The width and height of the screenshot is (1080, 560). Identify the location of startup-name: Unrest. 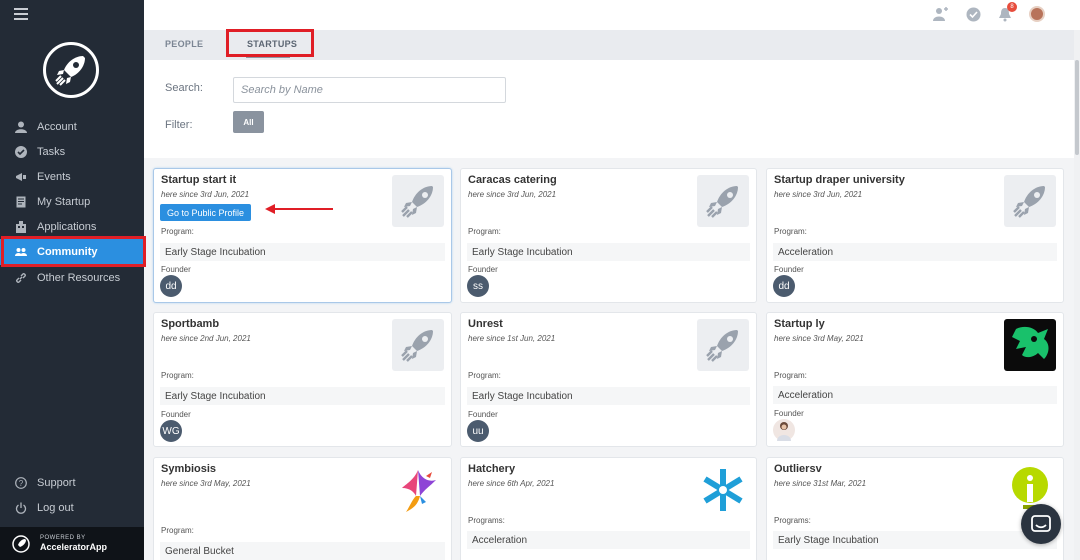
(485, 324).